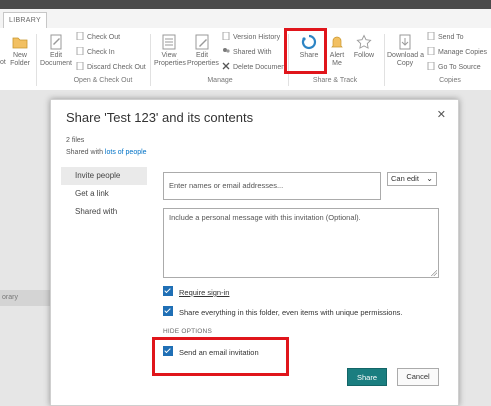  Describe the element at coordinates (168, 351) in the screenshot. I see `send-email-checkbox` at that location.